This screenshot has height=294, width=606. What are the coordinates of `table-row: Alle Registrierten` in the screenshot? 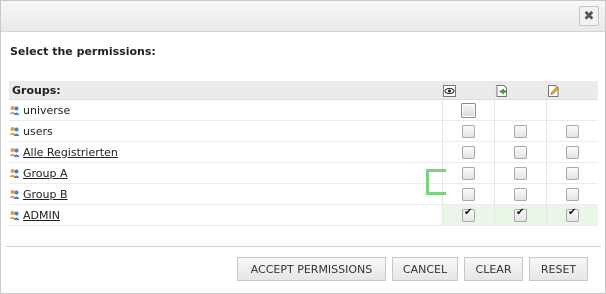 It's located at (303, 152).